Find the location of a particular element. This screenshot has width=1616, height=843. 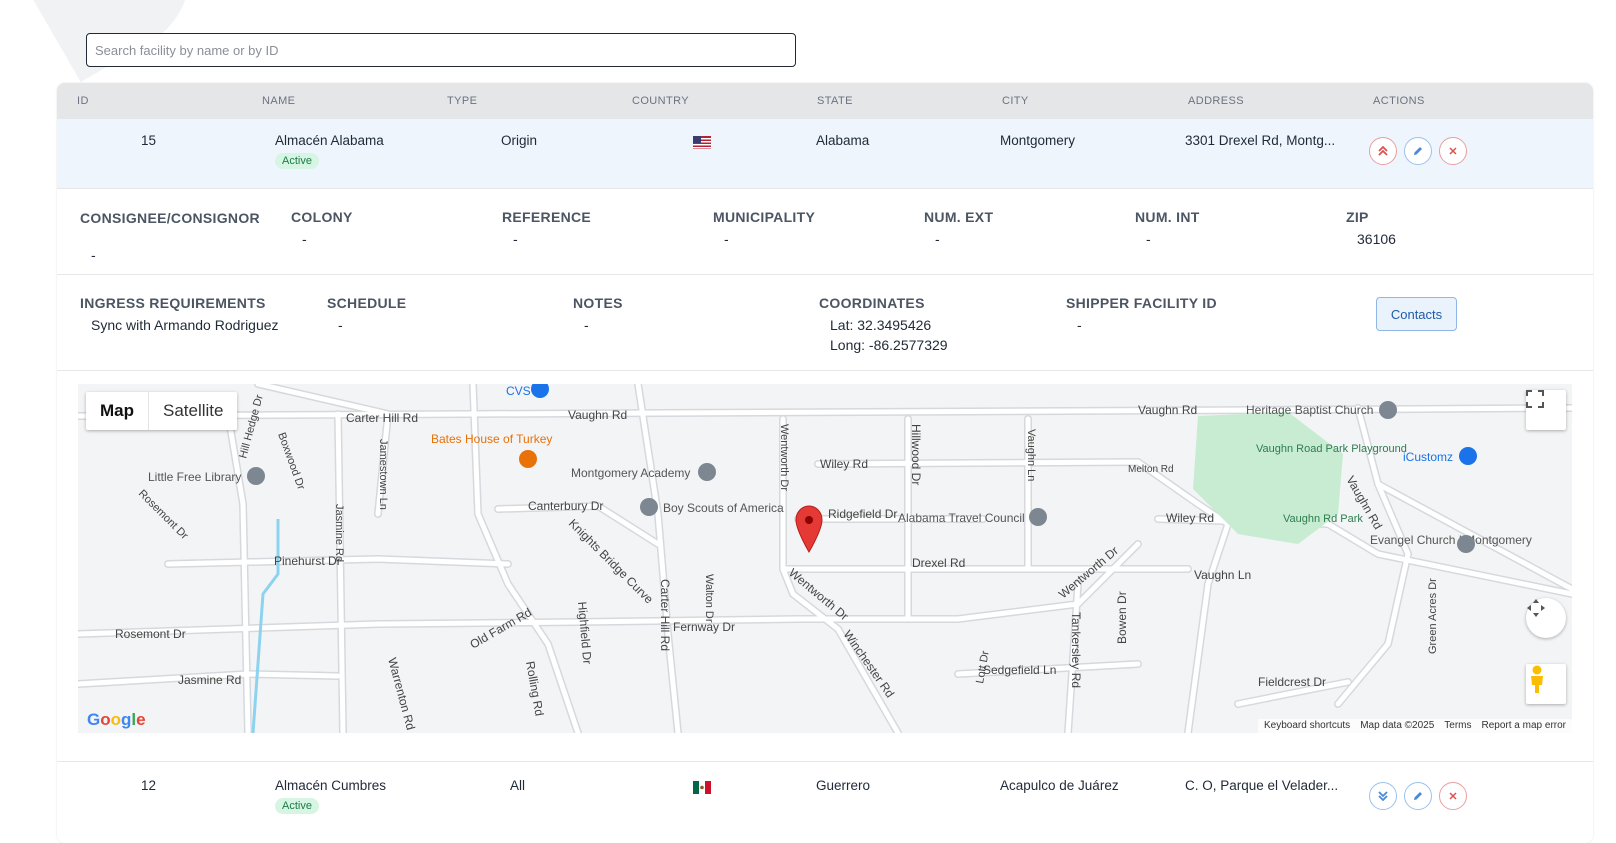

column-header-state: STATE is located at coordinates (835, 101).